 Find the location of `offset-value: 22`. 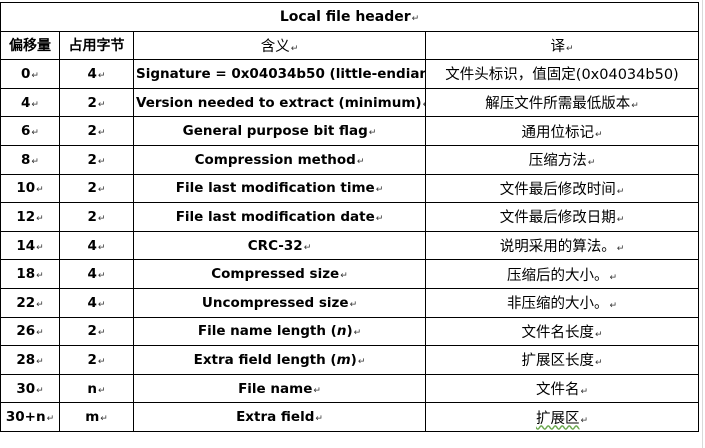

offset-value: 22 is located at coordinates (26, 302).